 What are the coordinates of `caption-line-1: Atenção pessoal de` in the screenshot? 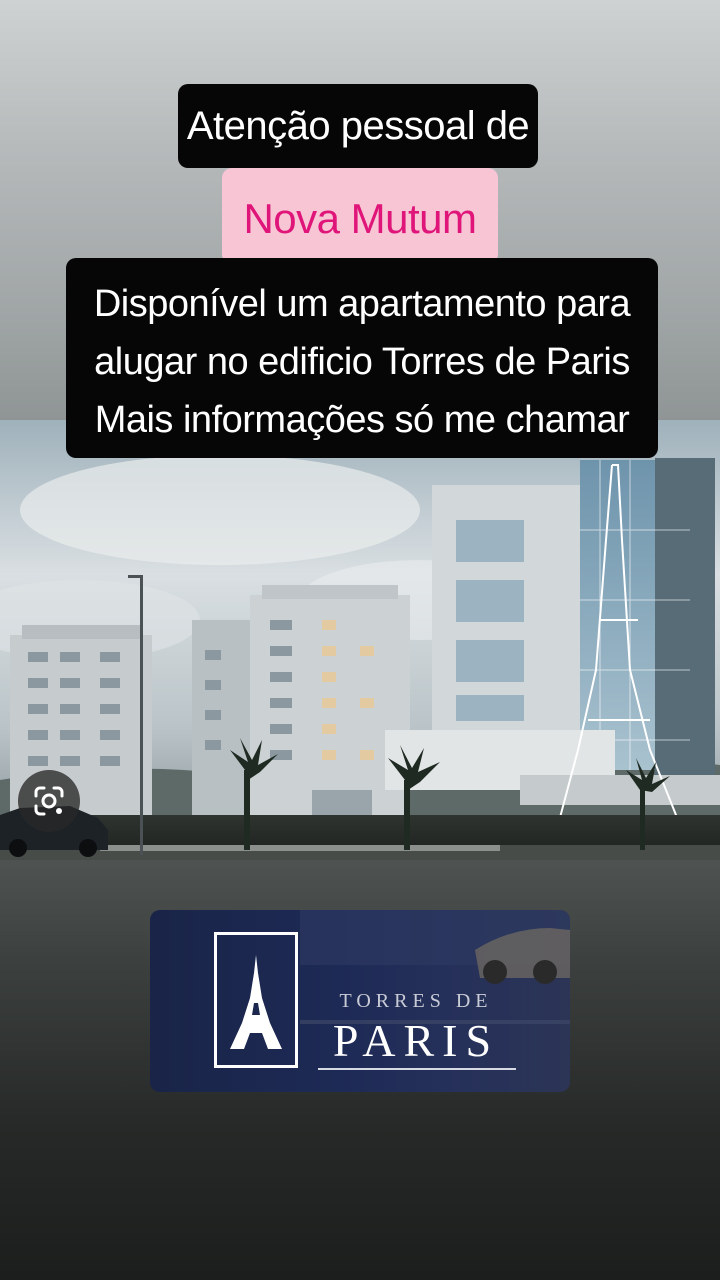 It's located at (358, 126).